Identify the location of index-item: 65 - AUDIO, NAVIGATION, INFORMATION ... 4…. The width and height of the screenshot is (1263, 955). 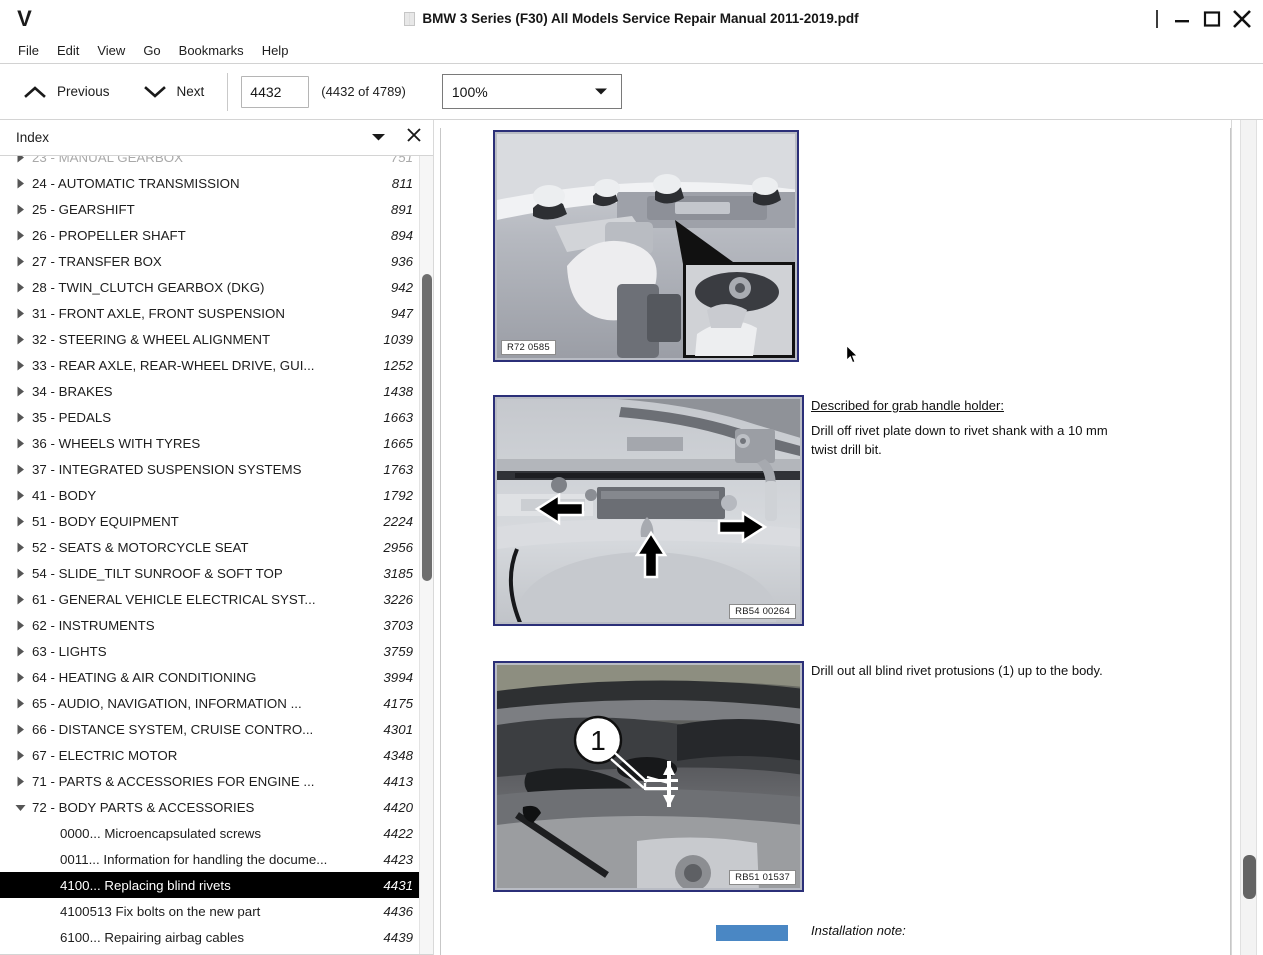
(209, 703).